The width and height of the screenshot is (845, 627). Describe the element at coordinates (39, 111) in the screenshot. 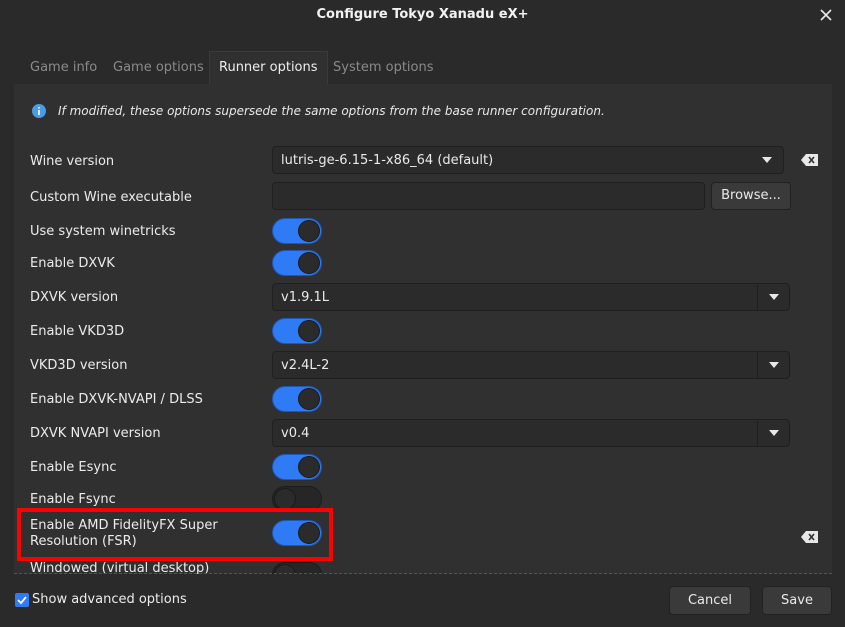

I see `info-icon` at that location.